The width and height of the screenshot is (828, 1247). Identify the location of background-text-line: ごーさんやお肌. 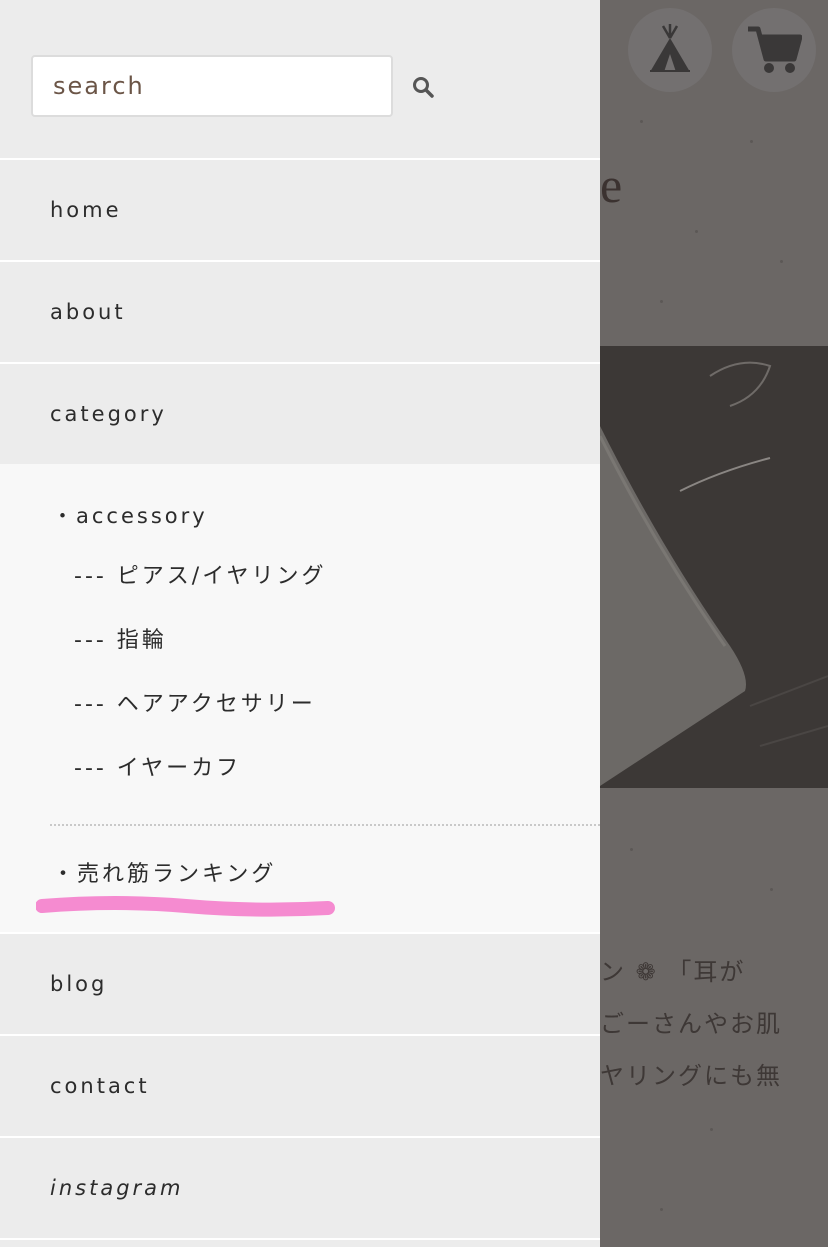
(691, 1024).